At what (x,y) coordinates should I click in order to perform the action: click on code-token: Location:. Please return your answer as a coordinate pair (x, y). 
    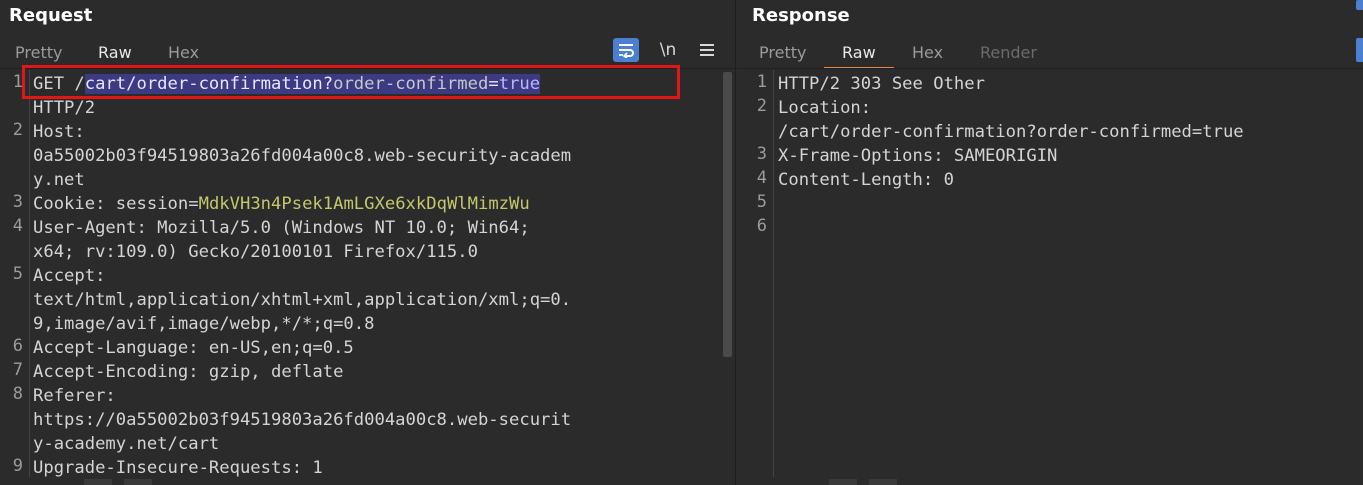
    Looking at the image, I should click on (830, 108).